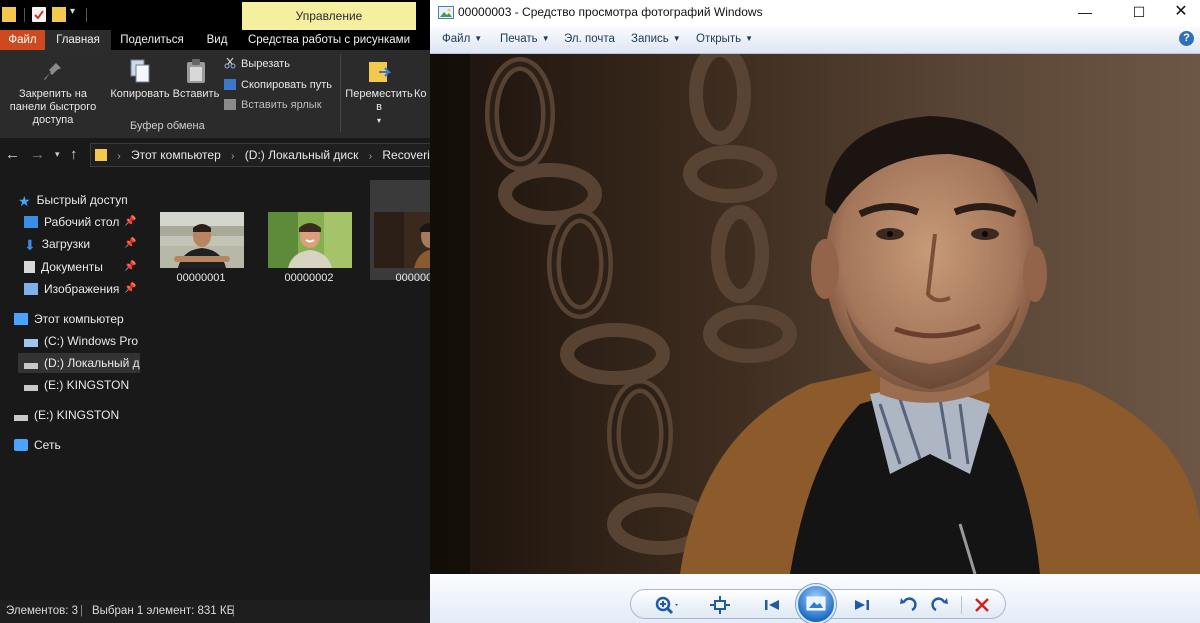  Describe the element at coordinates (772, 605) in the screenshot. I see `previous-icon` at that location.